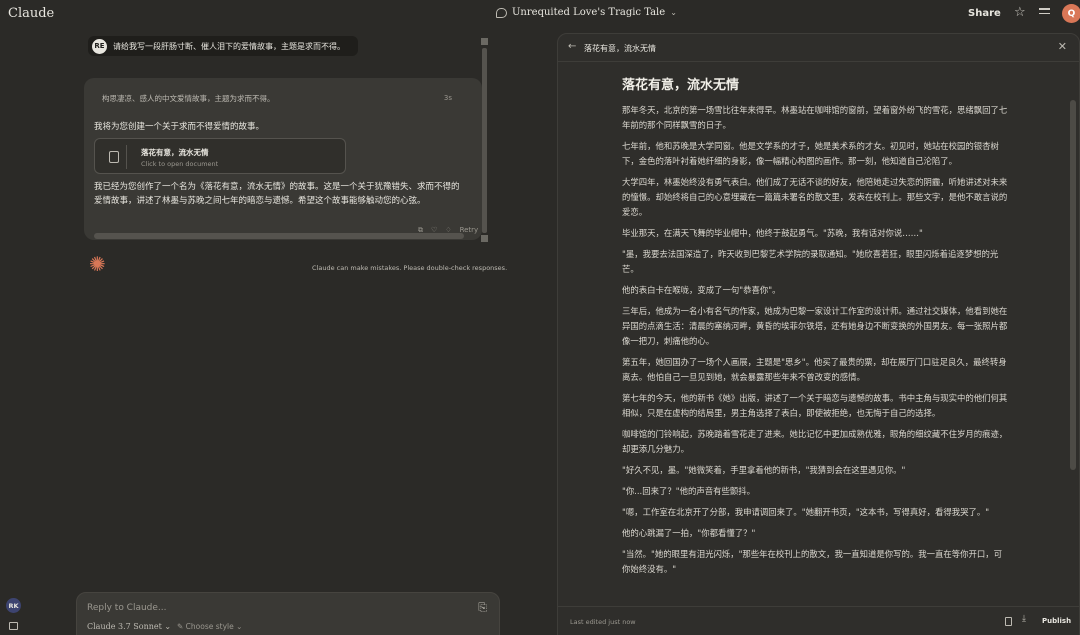 This screenshot has width=1080, height=635. Describe the element at coordinates (772, 233) in the screenshot. I see `document-paragraph: 毕业那天，在满天飞舞的毕业帽中，他终于鼓起勇气。"苏晚，我有话对你说……"` at that location.